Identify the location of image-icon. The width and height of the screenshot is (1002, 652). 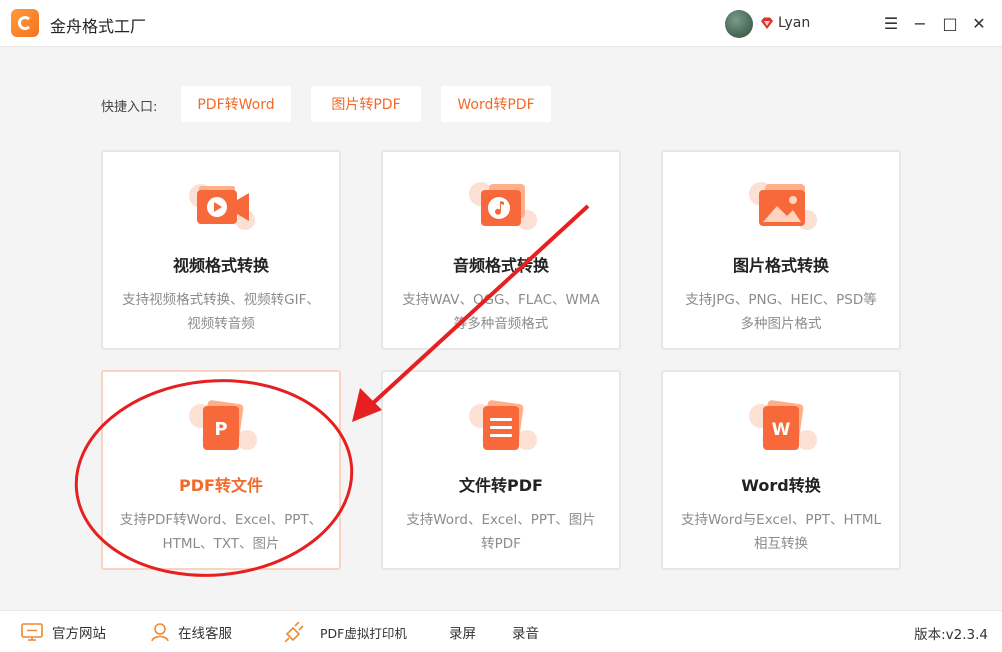
(783, 206).